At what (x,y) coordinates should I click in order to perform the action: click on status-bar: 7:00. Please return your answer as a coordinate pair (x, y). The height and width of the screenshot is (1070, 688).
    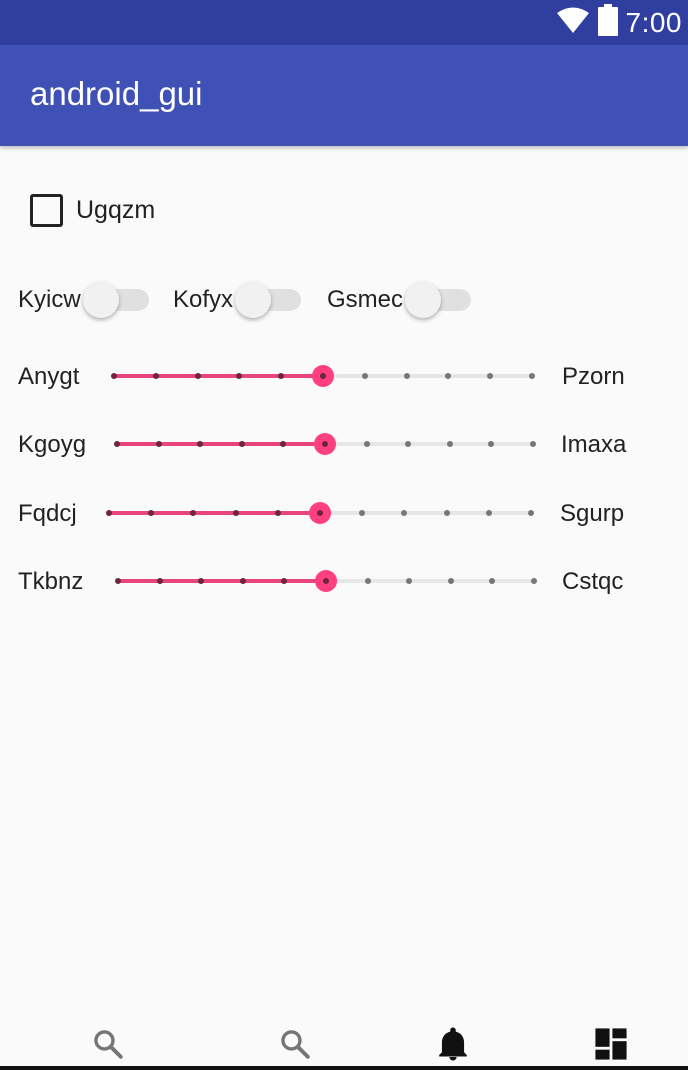
    Looking at the image, I should click on (344, 22).